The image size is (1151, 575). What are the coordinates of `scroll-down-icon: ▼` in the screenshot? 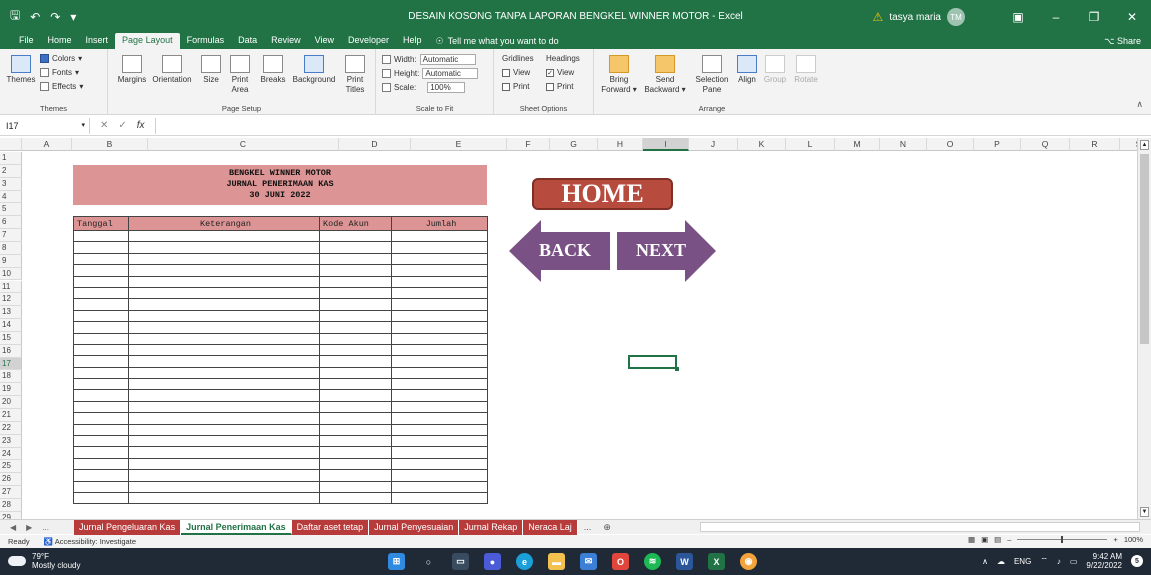 It's located at (1144, 512).